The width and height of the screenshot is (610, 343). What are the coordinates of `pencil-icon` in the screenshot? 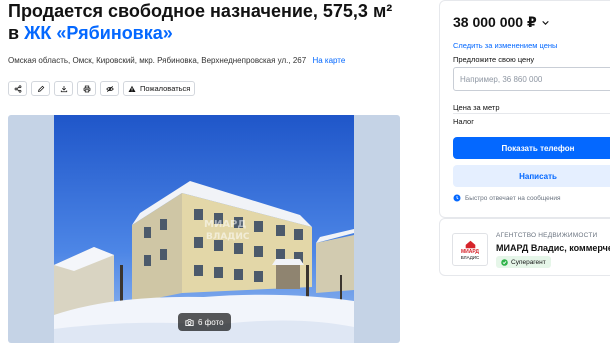 It's located at (40, 88).